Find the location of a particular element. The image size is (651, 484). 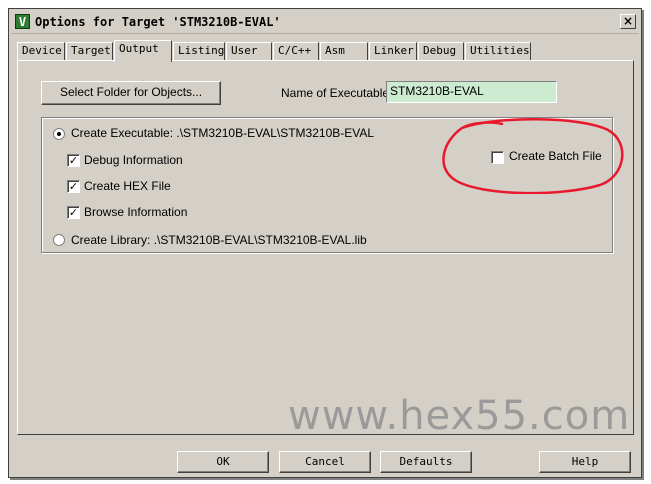

tab-listing: Listing is located at coordinates (199, 51).